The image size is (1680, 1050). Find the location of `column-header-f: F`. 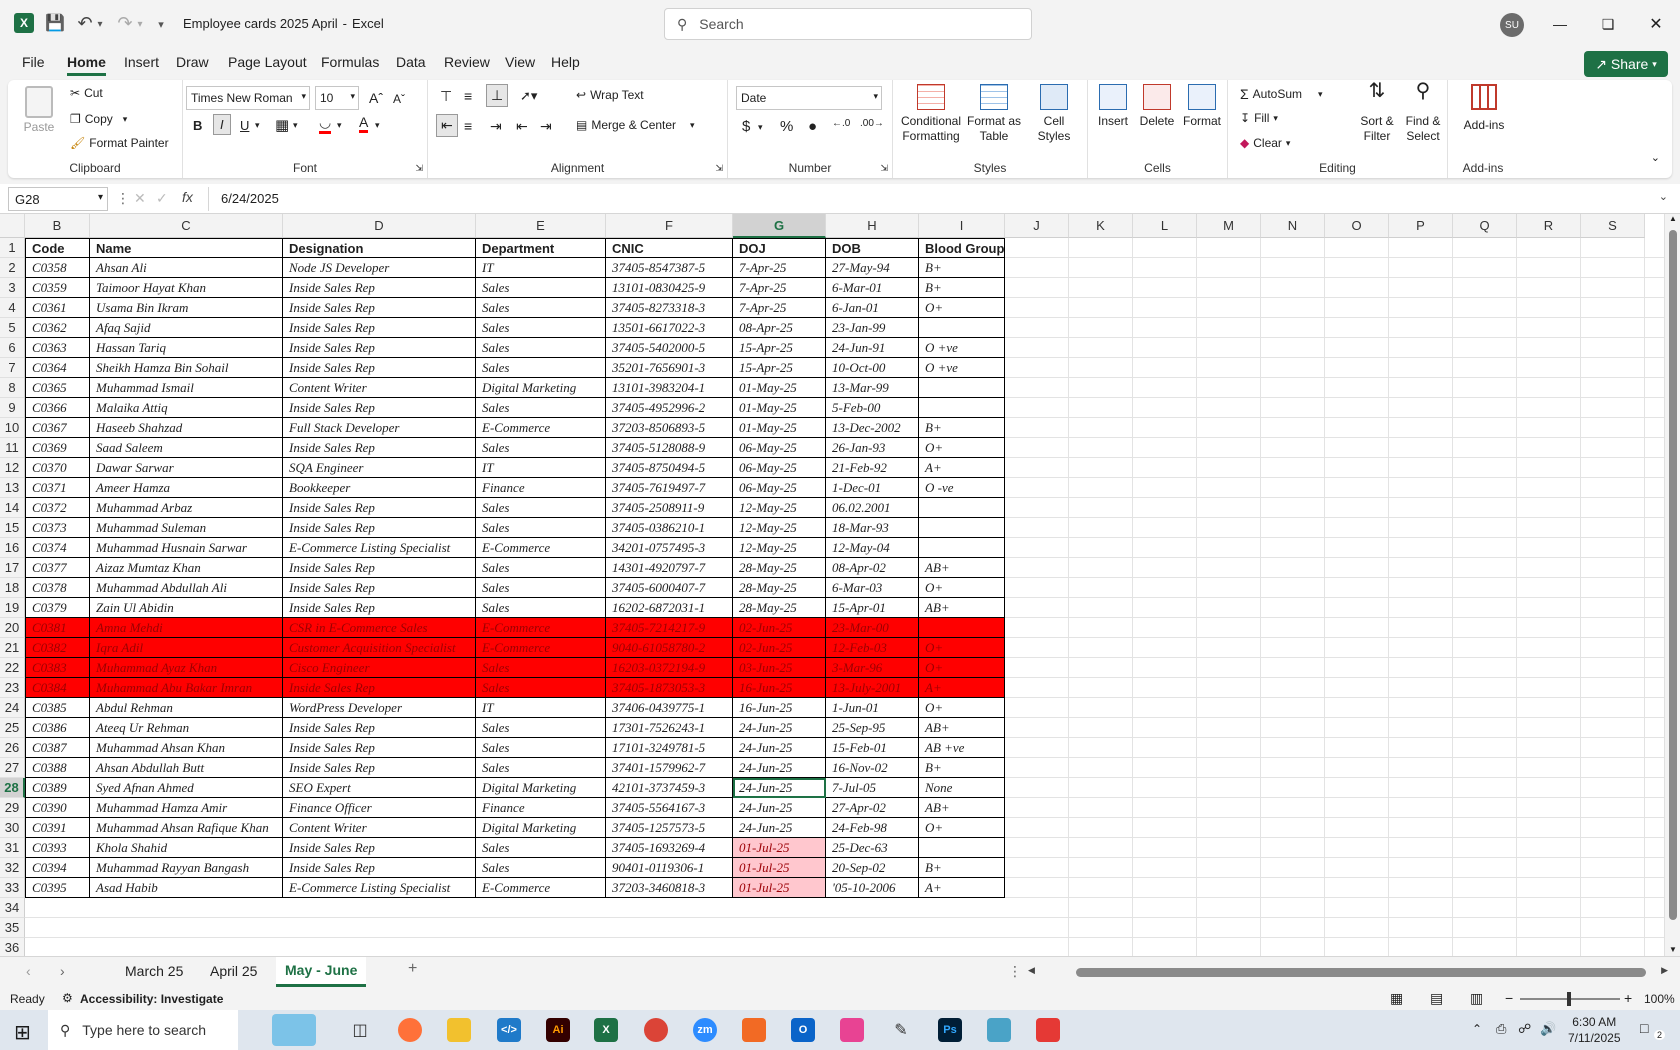

column-header-f: F is located at coordinates (669, 226).